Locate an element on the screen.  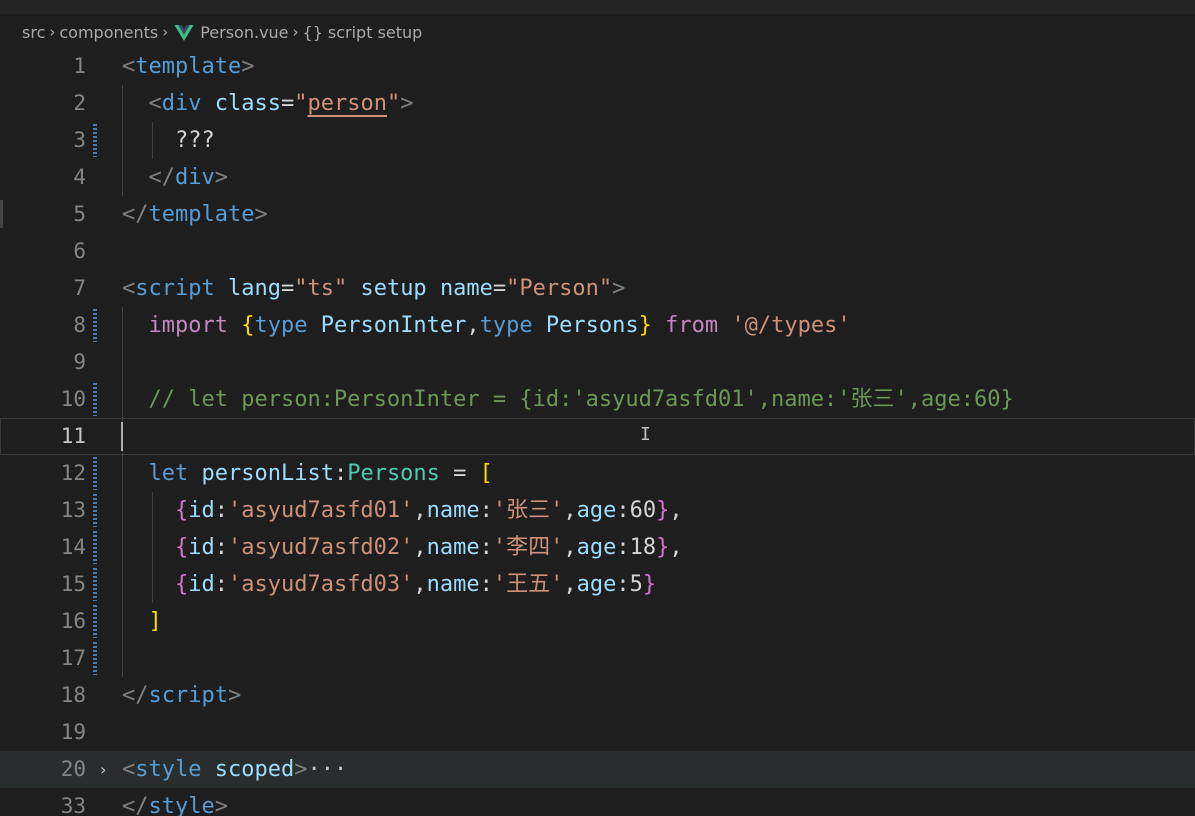
code-line: 13 {id:'asyud7asfd01',name:'张三',age:60}, is located at coordinates (597, 510).